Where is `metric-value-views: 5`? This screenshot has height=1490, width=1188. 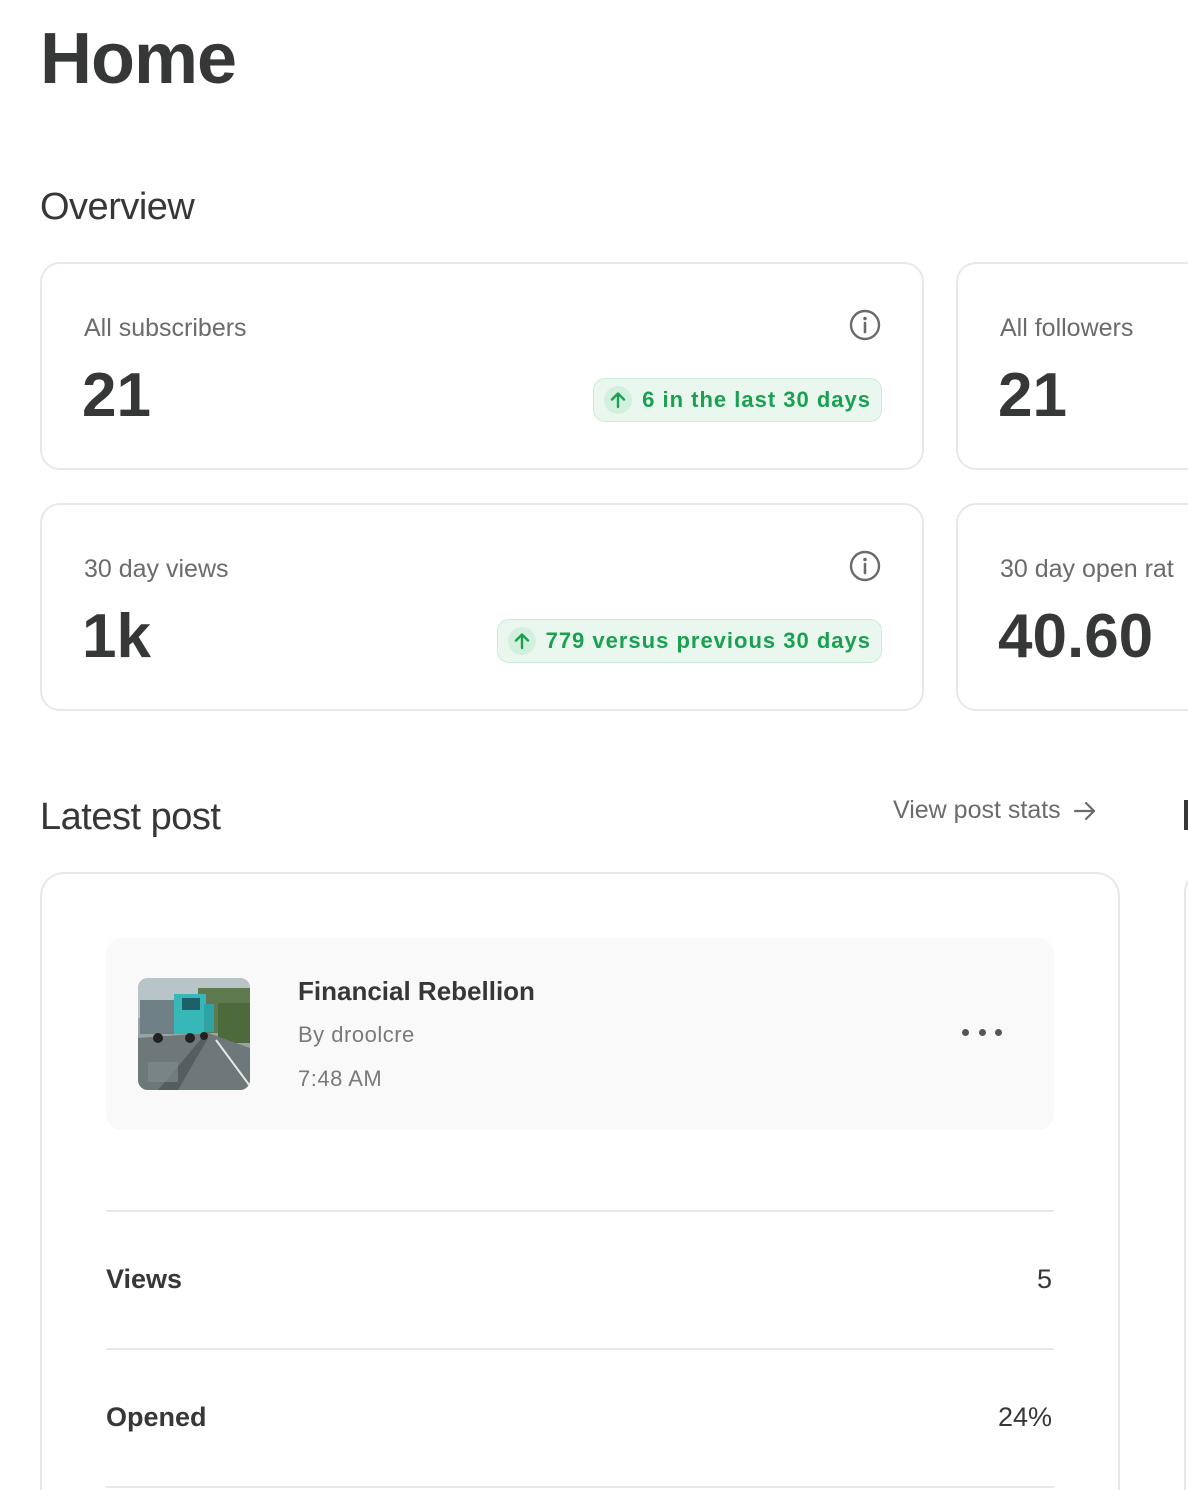
metric-value-views: 5 is located at coordinates (1044, 1279).